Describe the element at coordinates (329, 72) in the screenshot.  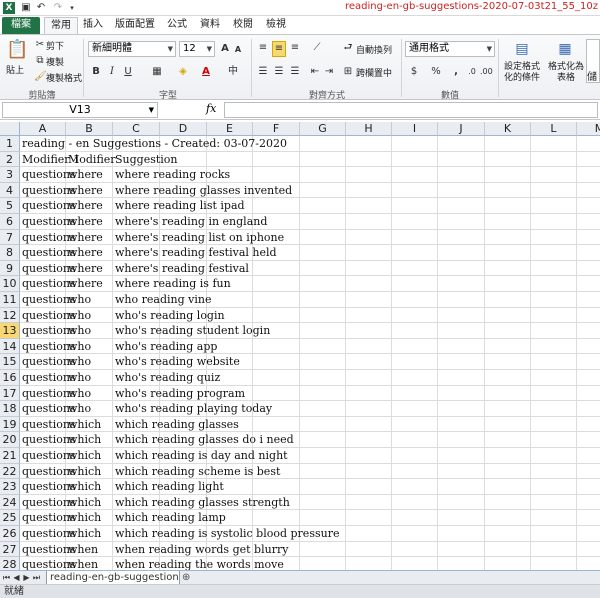
I see `increase-indent-icon: ⇥` at that location.